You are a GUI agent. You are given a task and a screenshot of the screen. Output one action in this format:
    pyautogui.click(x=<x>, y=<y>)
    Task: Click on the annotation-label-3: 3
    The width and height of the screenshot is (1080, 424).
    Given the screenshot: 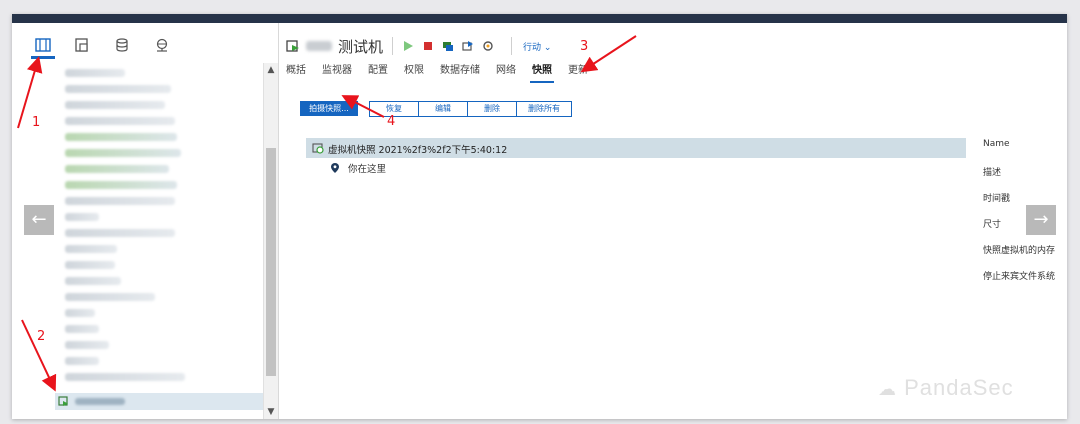 What is the action you would take?
    pyautogui.click(x=584, y=46)
    